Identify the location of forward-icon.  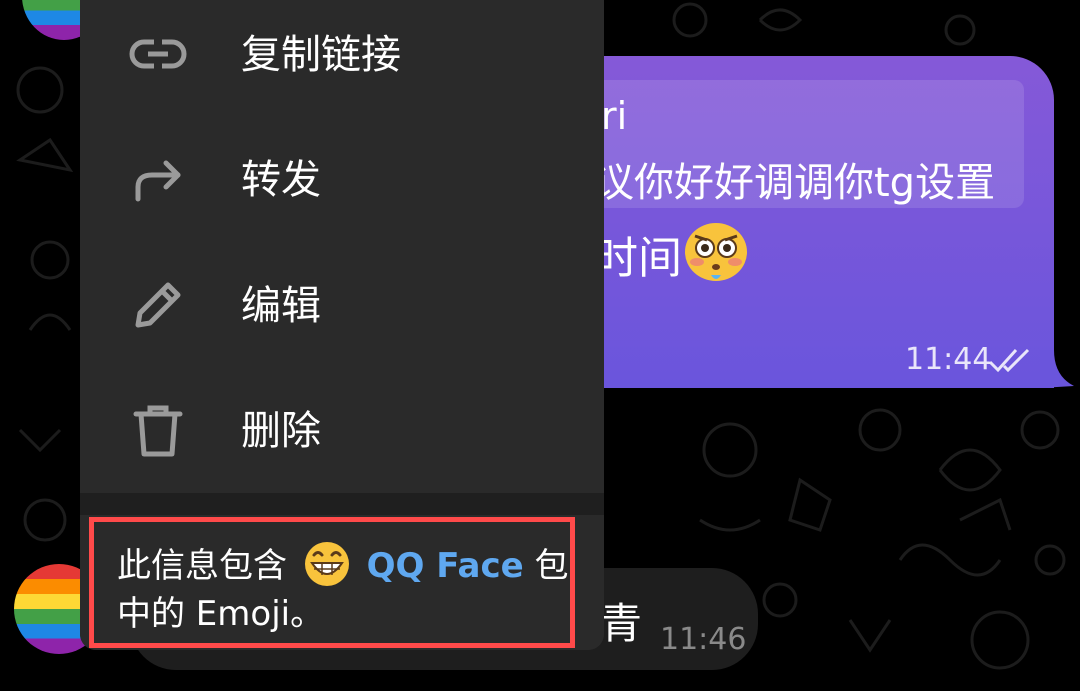
(158, 181).